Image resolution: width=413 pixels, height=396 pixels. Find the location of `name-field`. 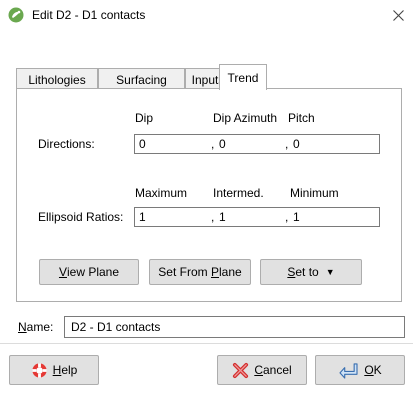

name-field is located at coordinates (234, 327).